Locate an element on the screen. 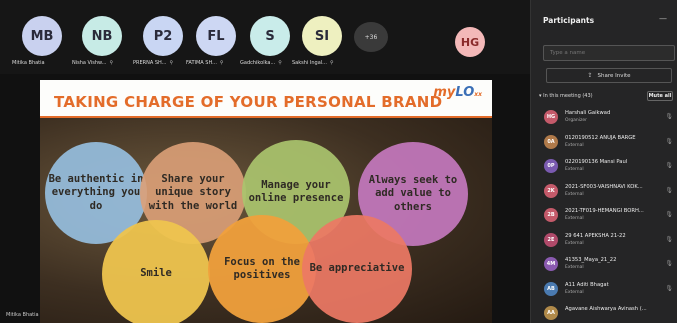  bubble-smile: Smile is located at coordinates (156, 271).